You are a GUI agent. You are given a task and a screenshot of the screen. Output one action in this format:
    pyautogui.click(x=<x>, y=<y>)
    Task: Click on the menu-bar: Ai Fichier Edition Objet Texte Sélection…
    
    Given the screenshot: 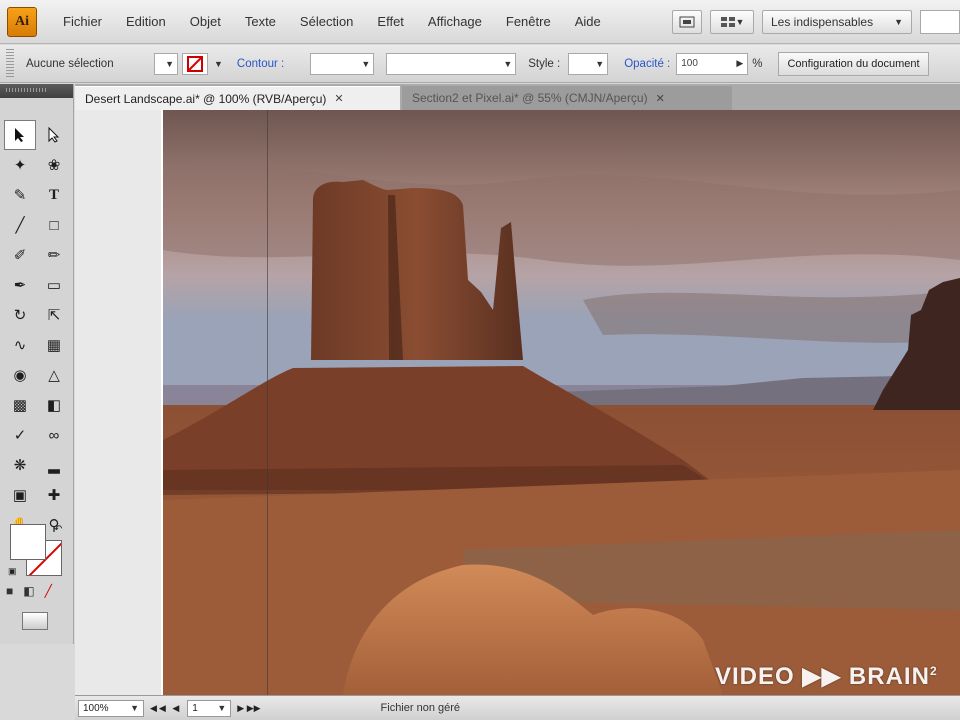 What is the action you would take?
    pyautogui.click(x=480, y=22)
    